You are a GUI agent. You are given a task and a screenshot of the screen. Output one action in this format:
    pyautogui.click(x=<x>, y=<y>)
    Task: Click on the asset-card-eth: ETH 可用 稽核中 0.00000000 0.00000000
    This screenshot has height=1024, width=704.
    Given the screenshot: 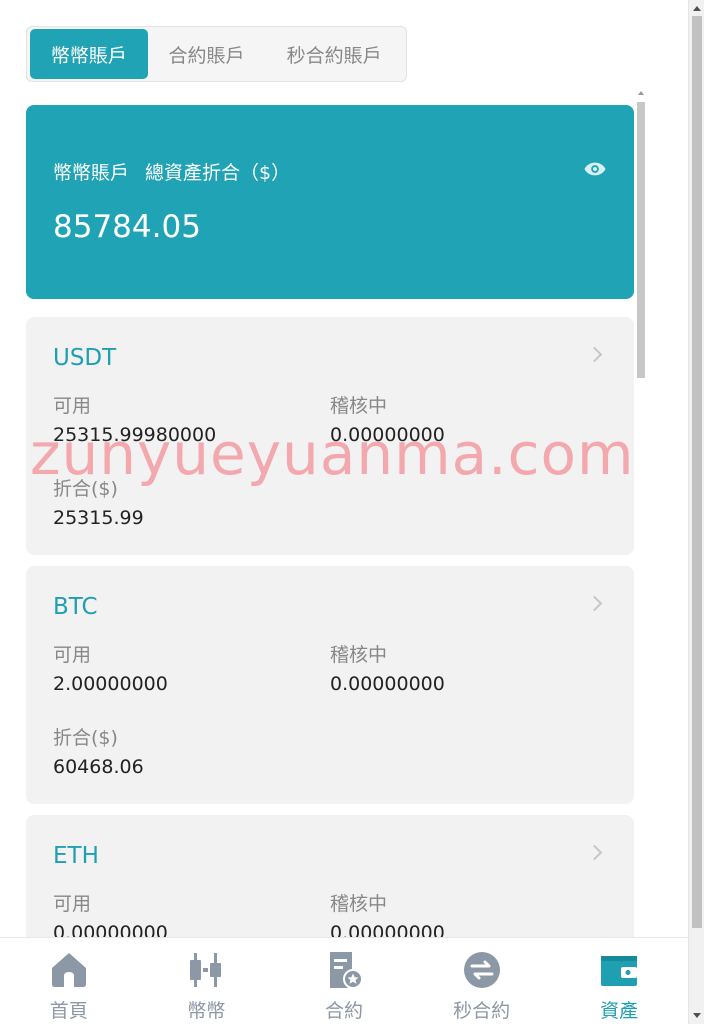 What is the action you would take?
    pyautogui.click(x=330, y=876)
    